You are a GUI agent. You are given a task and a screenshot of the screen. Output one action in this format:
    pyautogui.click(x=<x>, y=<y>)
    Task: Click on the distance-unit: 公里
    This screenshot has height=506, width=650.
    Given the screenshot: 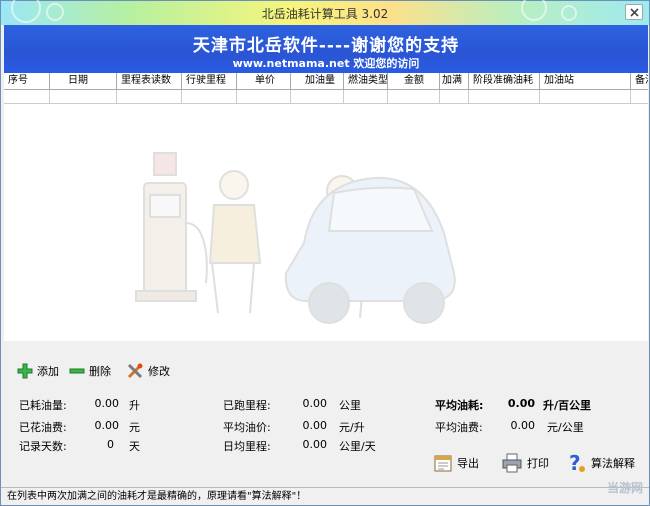 What is the action you would take?
    pyautogui.click(x=350, y=405)
    